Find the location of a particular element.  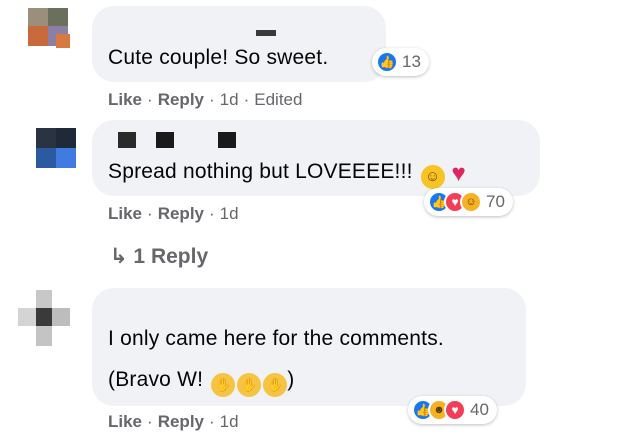

reaction-summary: 👍 ☻ ♥ 40 is located at coordinates (452, 410).